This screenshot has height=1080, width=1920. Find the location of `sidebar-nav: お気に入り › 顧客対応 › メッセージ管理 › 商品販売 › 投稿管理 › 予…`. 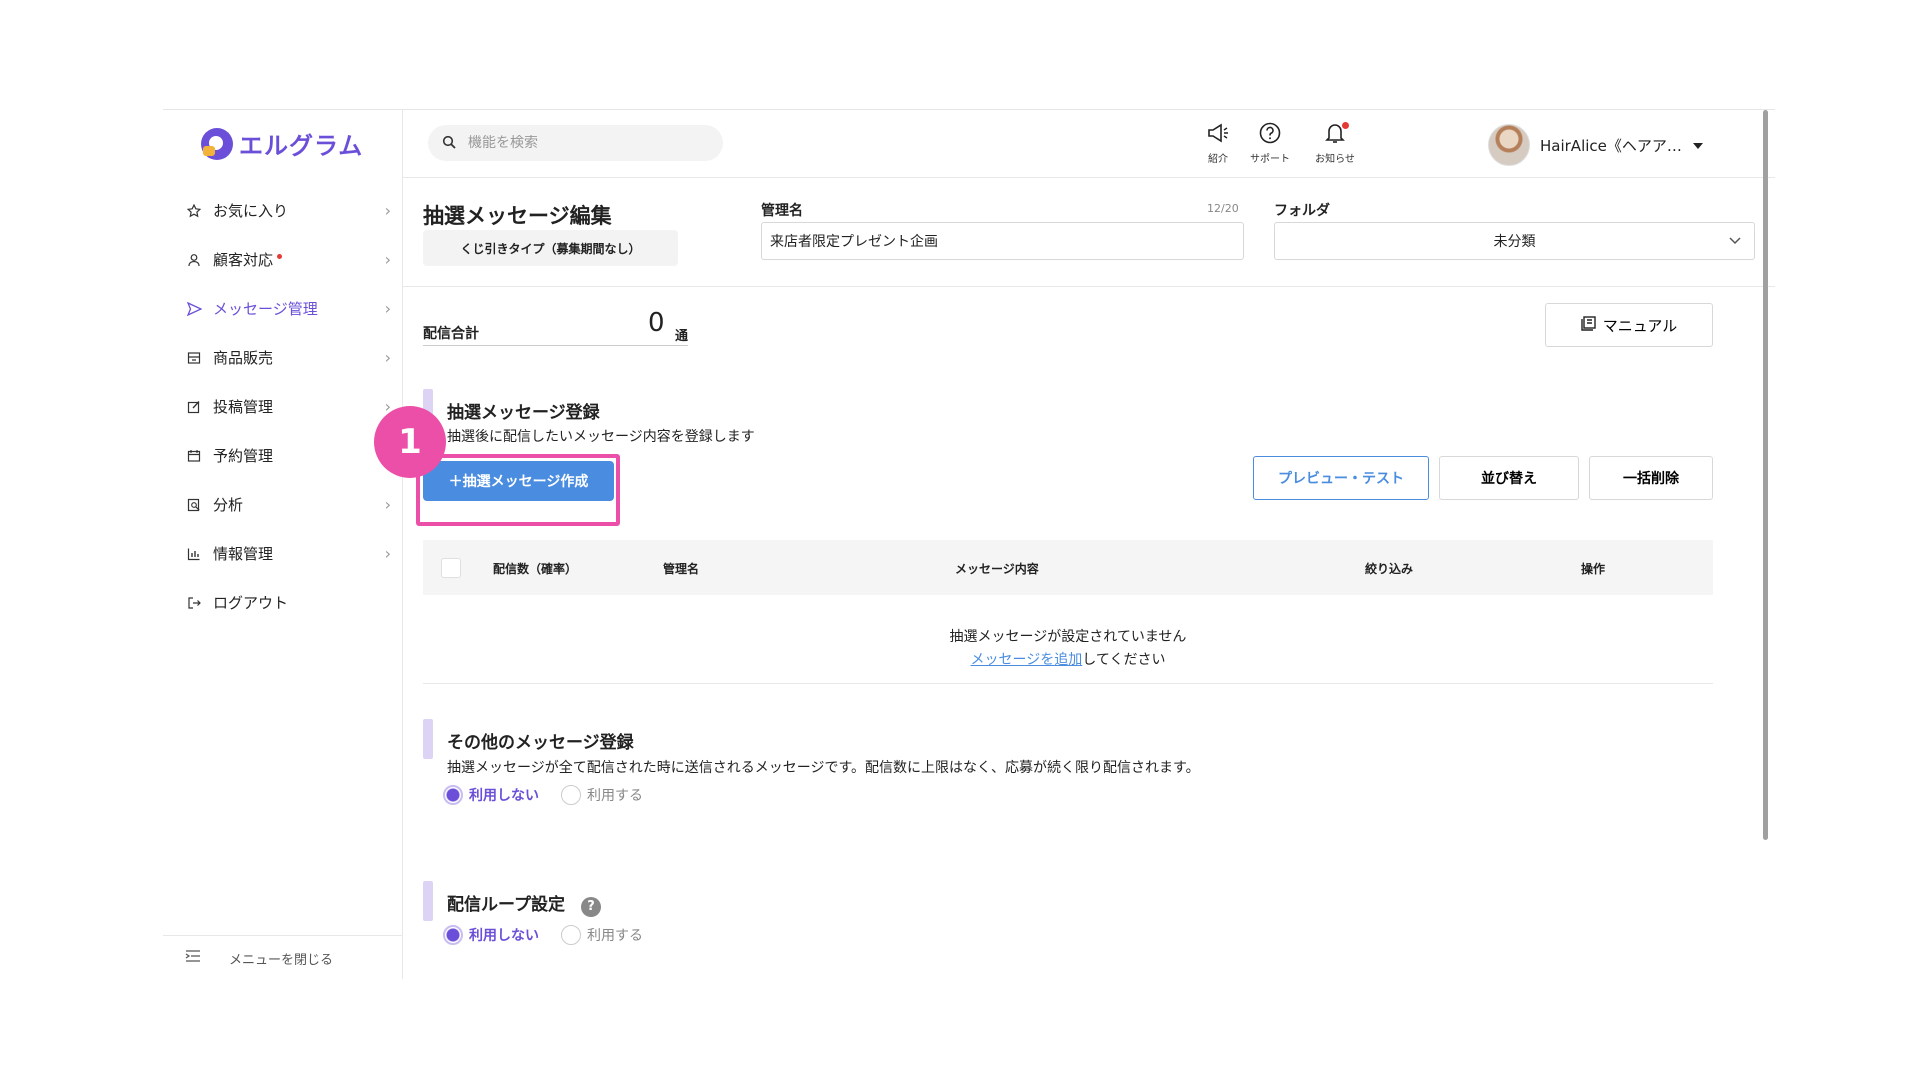

sidebar-nav: お気に入り › 顧客対応 › メッセージ管理 › 商品販売 › 投稿管理 › 予… is located at coordinates (283, 406).